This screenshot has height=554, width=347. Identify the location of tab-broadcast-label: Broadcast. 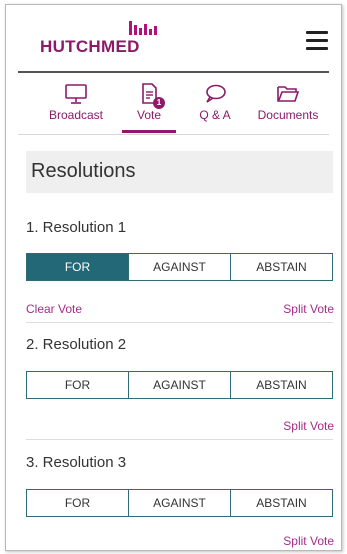
(76, 115).